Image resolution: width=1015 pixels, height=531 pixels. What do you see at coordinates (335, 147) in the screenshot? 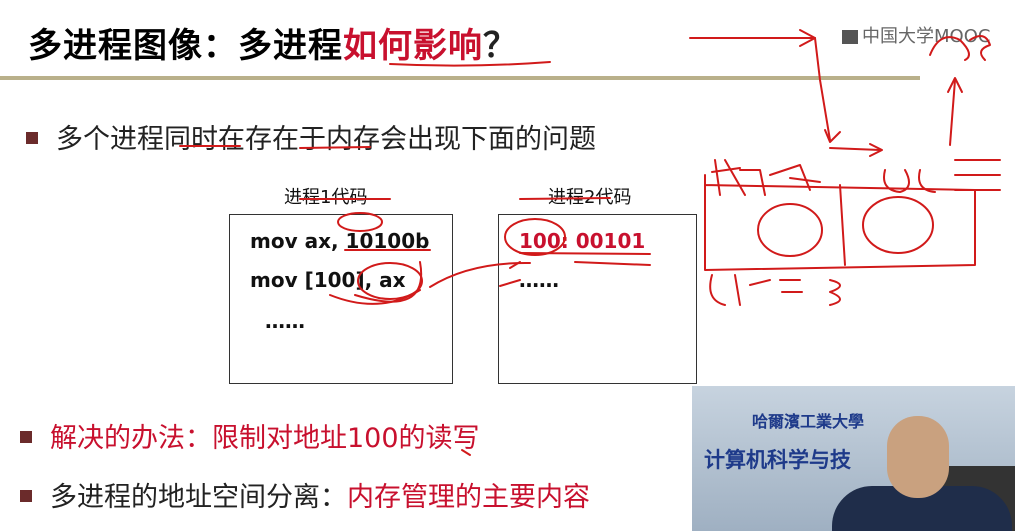
I see `underline-zaiyu` at bounding box center [335, 147].